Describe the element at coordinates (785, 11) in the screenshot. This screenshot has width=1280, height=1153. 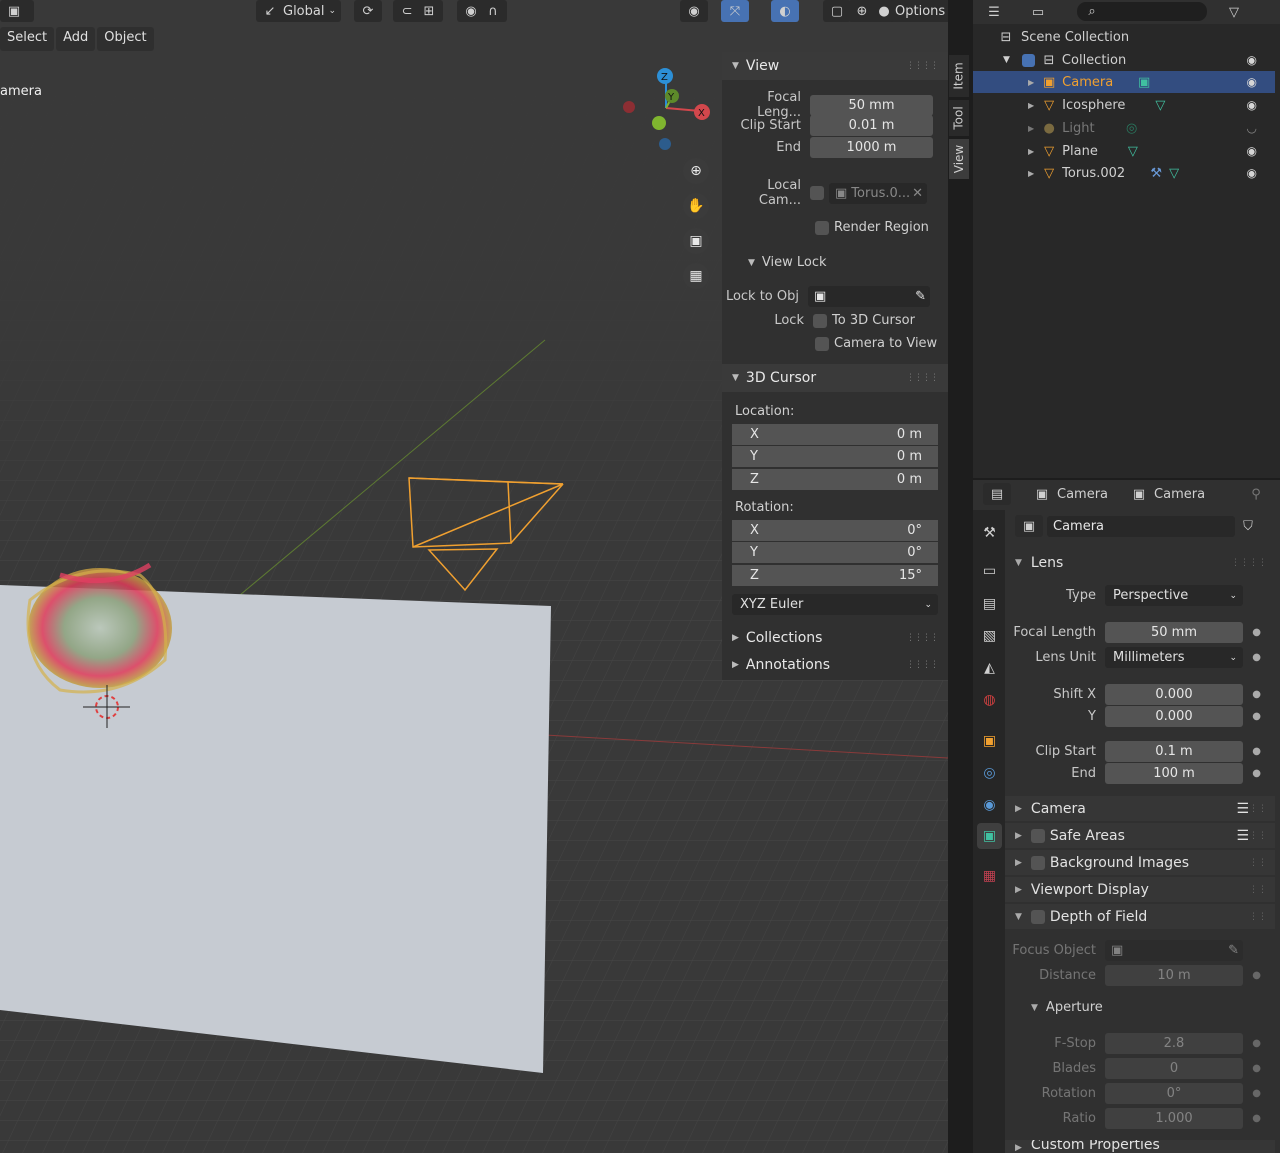
I see `overlay-toggle: ◐` at that location.